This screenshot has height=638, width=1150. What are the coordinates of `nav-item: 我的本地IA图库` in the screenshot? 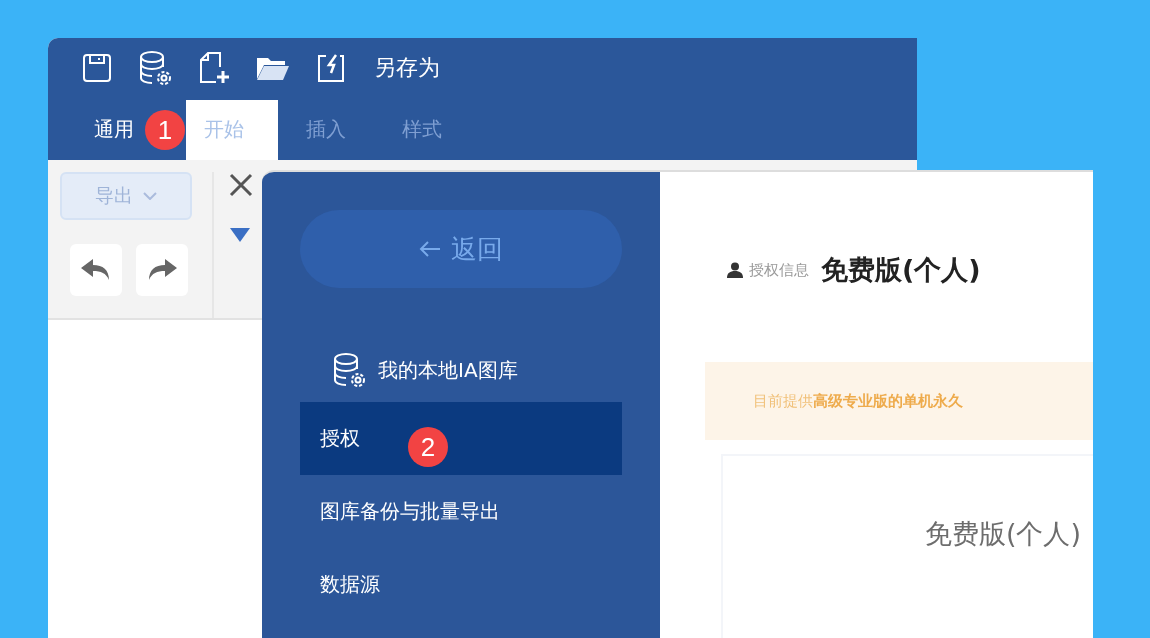 It's located at (461, 370).